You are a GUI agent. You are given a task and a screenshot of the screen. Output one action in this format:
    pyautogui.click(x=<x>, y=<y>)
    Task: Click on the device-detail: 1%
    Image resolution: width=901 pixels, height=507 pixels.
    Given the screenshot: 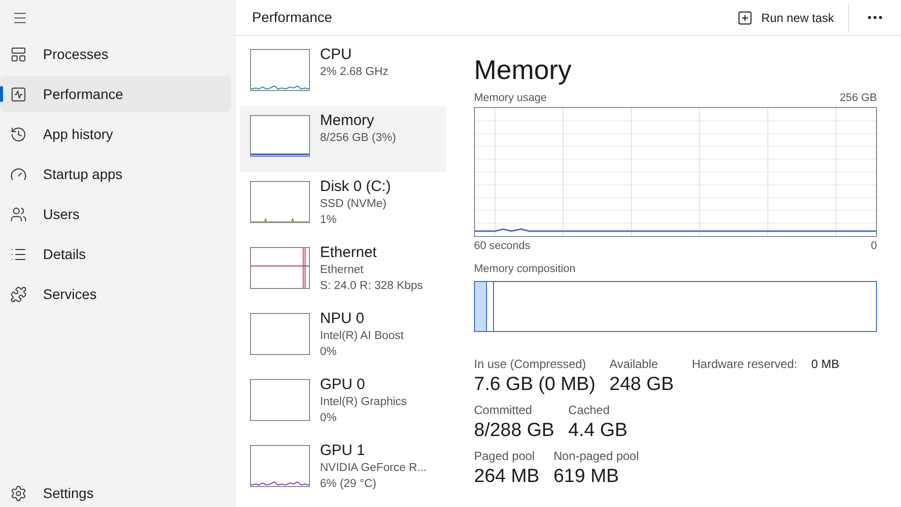 What is the action you would take?
    pyautogui.click(x=329, y=220)
    